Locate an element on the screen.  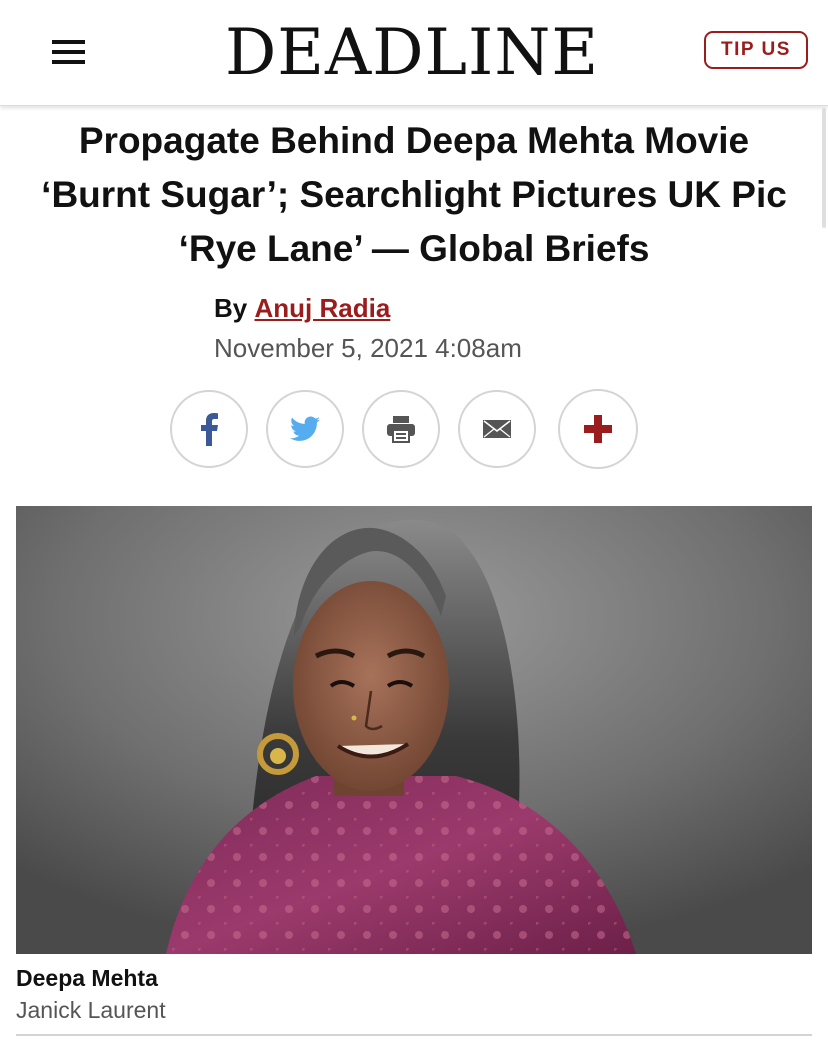
site-header: DEADLINE TIP US is located at coordinates (414, 53).